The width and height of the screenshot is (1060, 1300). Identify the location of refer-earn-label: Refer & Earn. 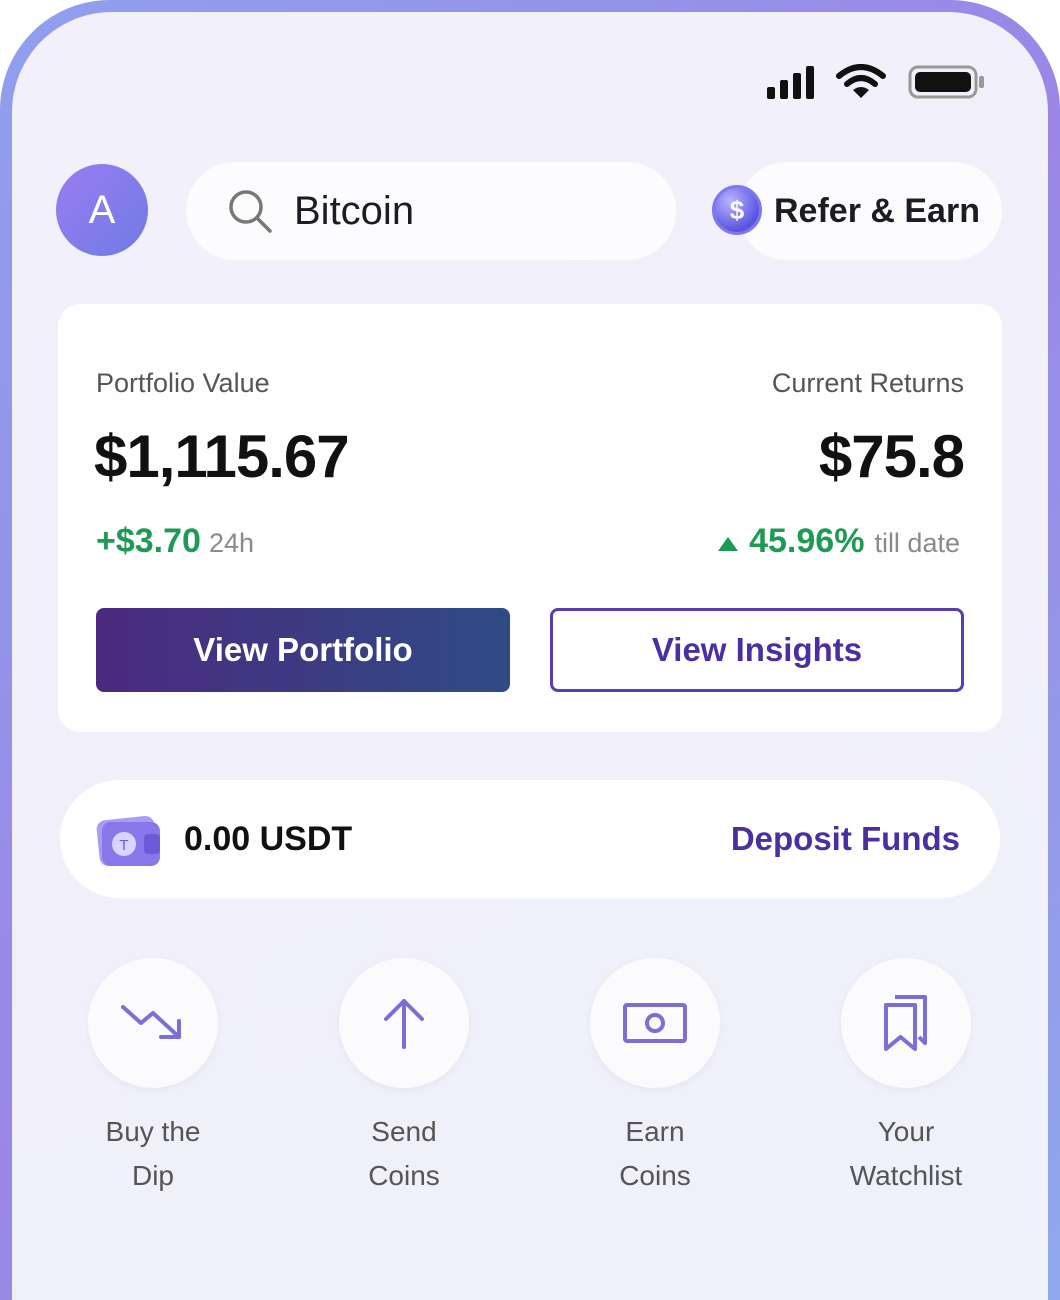
(877, 211).